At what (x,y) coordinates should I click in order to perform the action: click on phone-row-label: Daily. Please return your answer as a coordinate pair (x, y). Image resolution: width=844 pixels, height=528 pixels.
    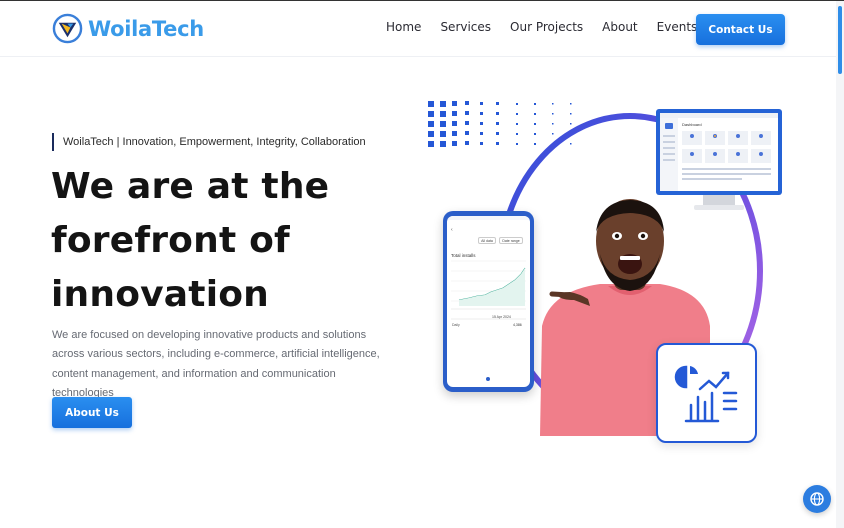
    Looking at the image, I should click on (456, 325).